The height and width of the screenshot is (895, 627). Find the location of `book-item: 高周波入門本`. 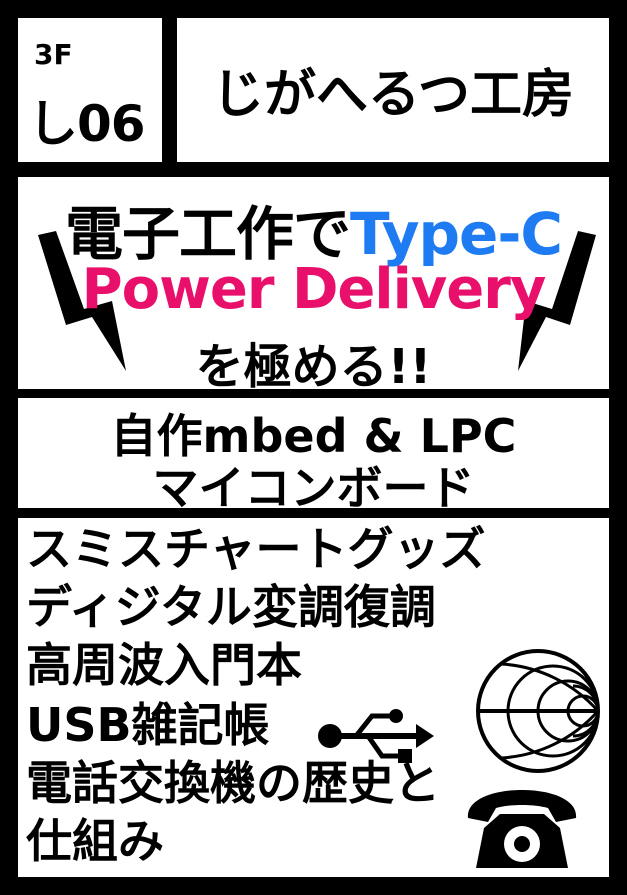

book-item: 高周波入門本 is located at coordinates (164, 665).